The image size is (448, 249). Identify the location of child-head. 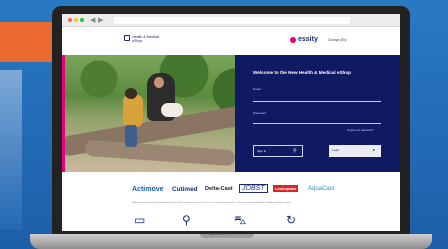
(131, 93).